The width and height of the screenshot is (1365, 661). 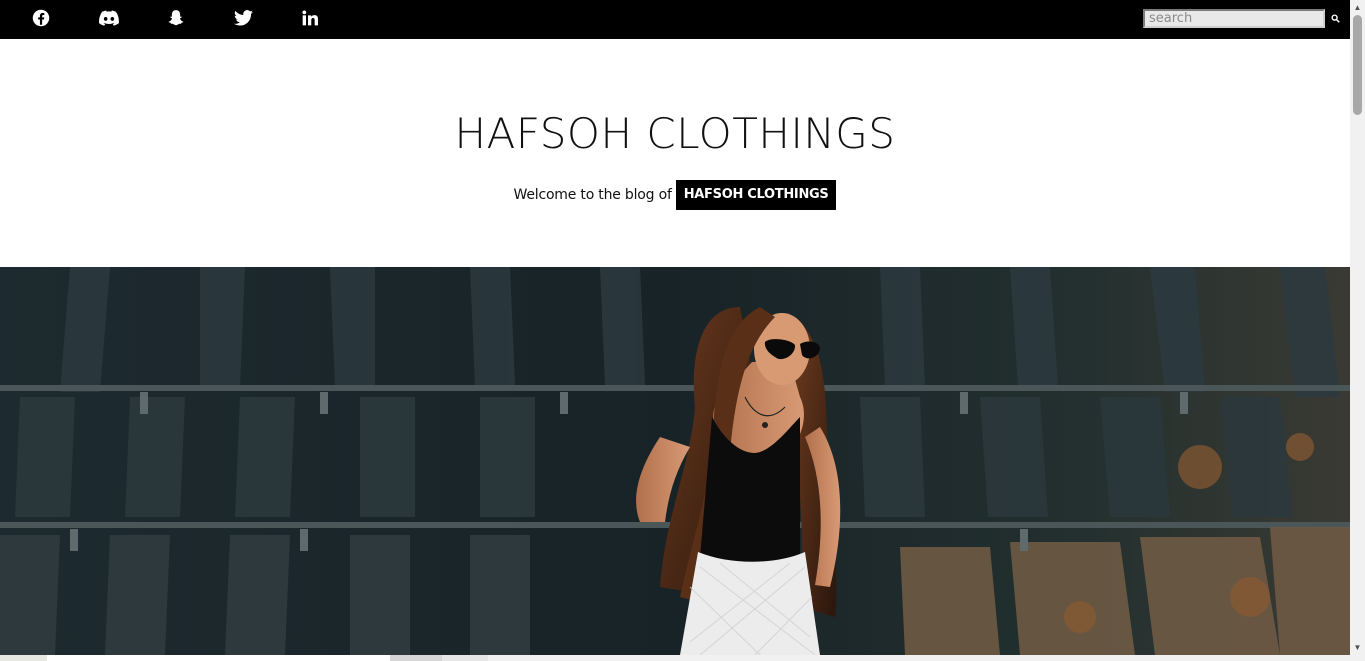 What do you see at coordinates (1357, 7) in the screenshot?
I see `scroll-up-icon: ▲` at bounding box center [1357, 7].